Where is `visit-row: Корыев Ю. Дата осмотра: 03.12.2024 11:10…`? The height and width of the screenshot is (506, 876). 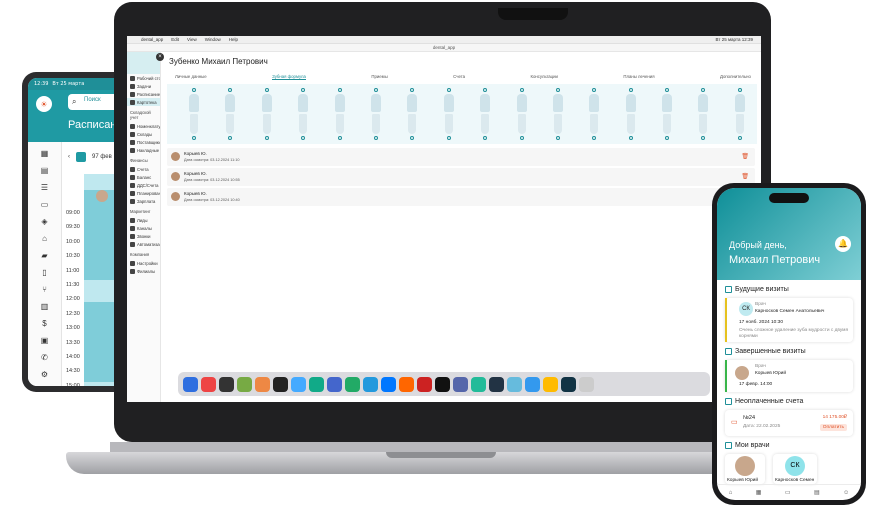
visit-row: Корыев Ю. Дата осмотра: 03.12.2024 11:10… is located at coordinates (461, 157).